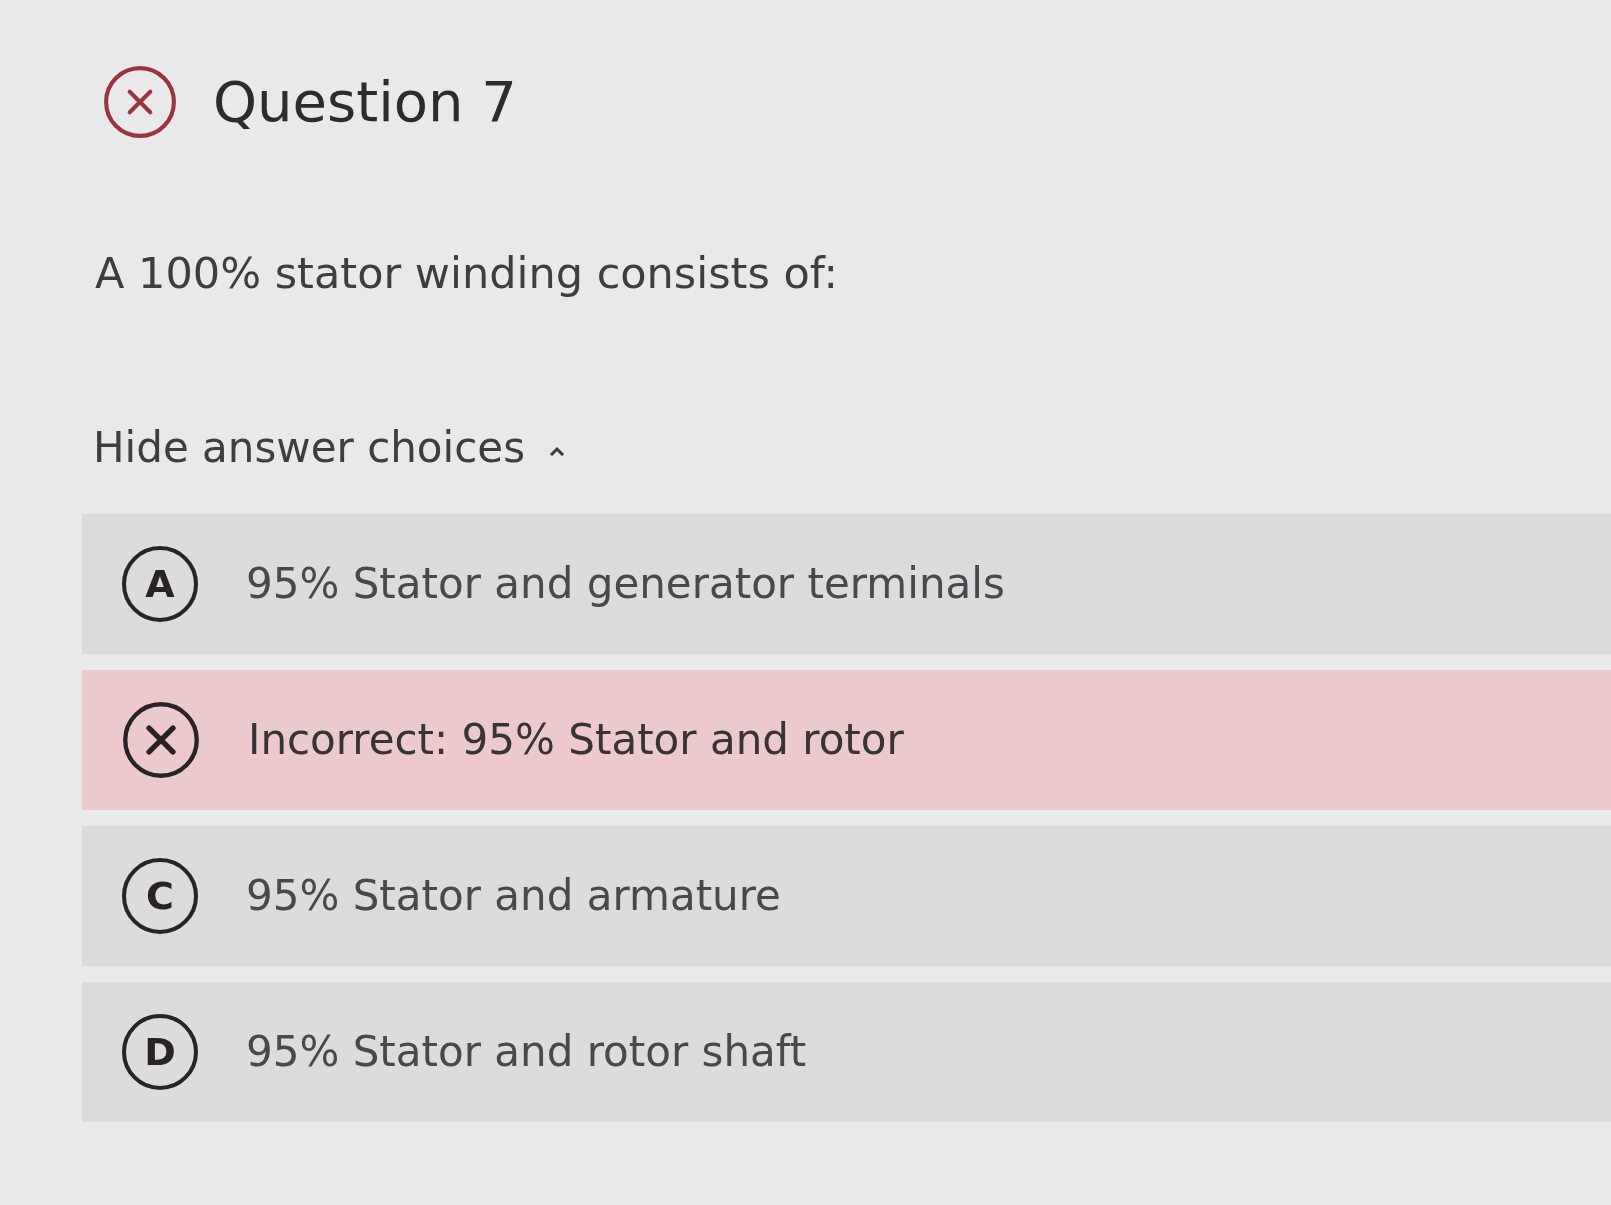 This screenshot has width=1611, height=1205. I want to click on choice-text: Incorrect: 95% Stator and rotor, so click(576, 740).